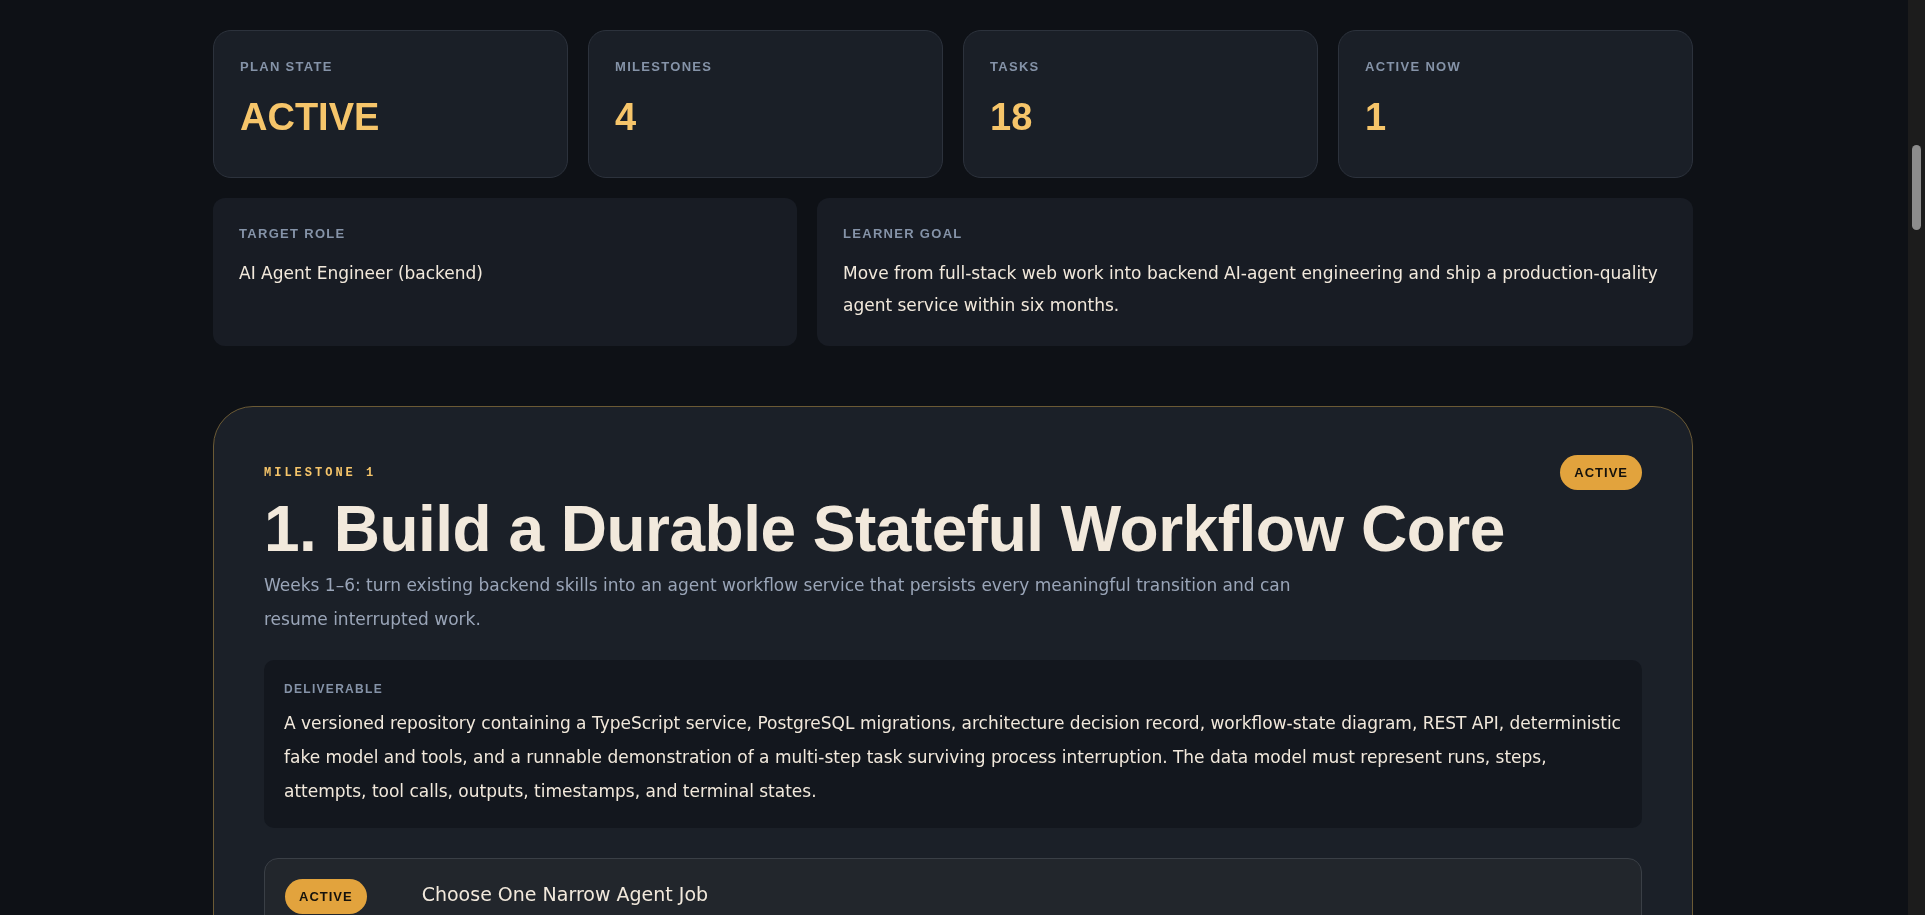  What do you see at coordinates (1376, 117) in the screenshot?
I see `stat-value: 1` at bounding box center [1376, 117].